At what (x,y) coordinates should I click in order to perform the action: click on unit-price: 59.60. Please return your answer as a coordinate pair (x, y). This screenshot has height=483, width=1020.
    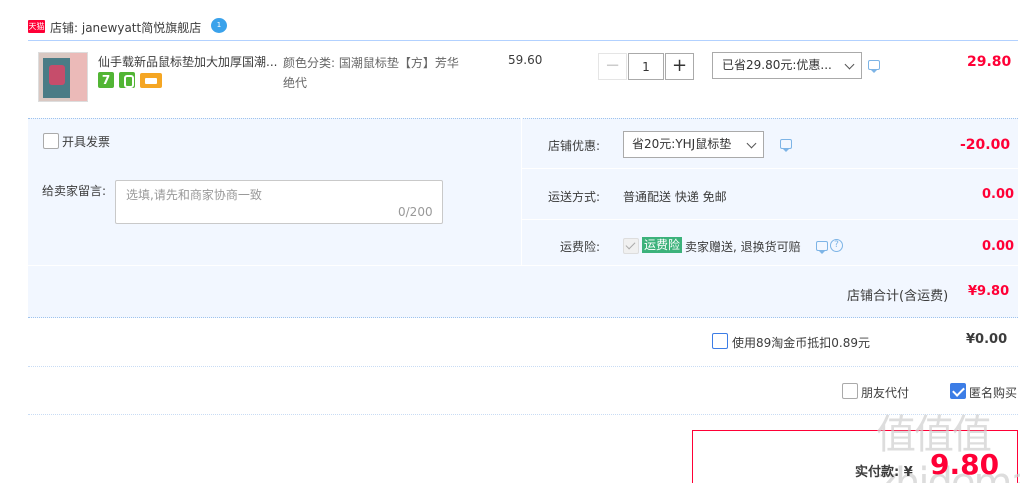
    Looking at the image, I should click on (525, 60).